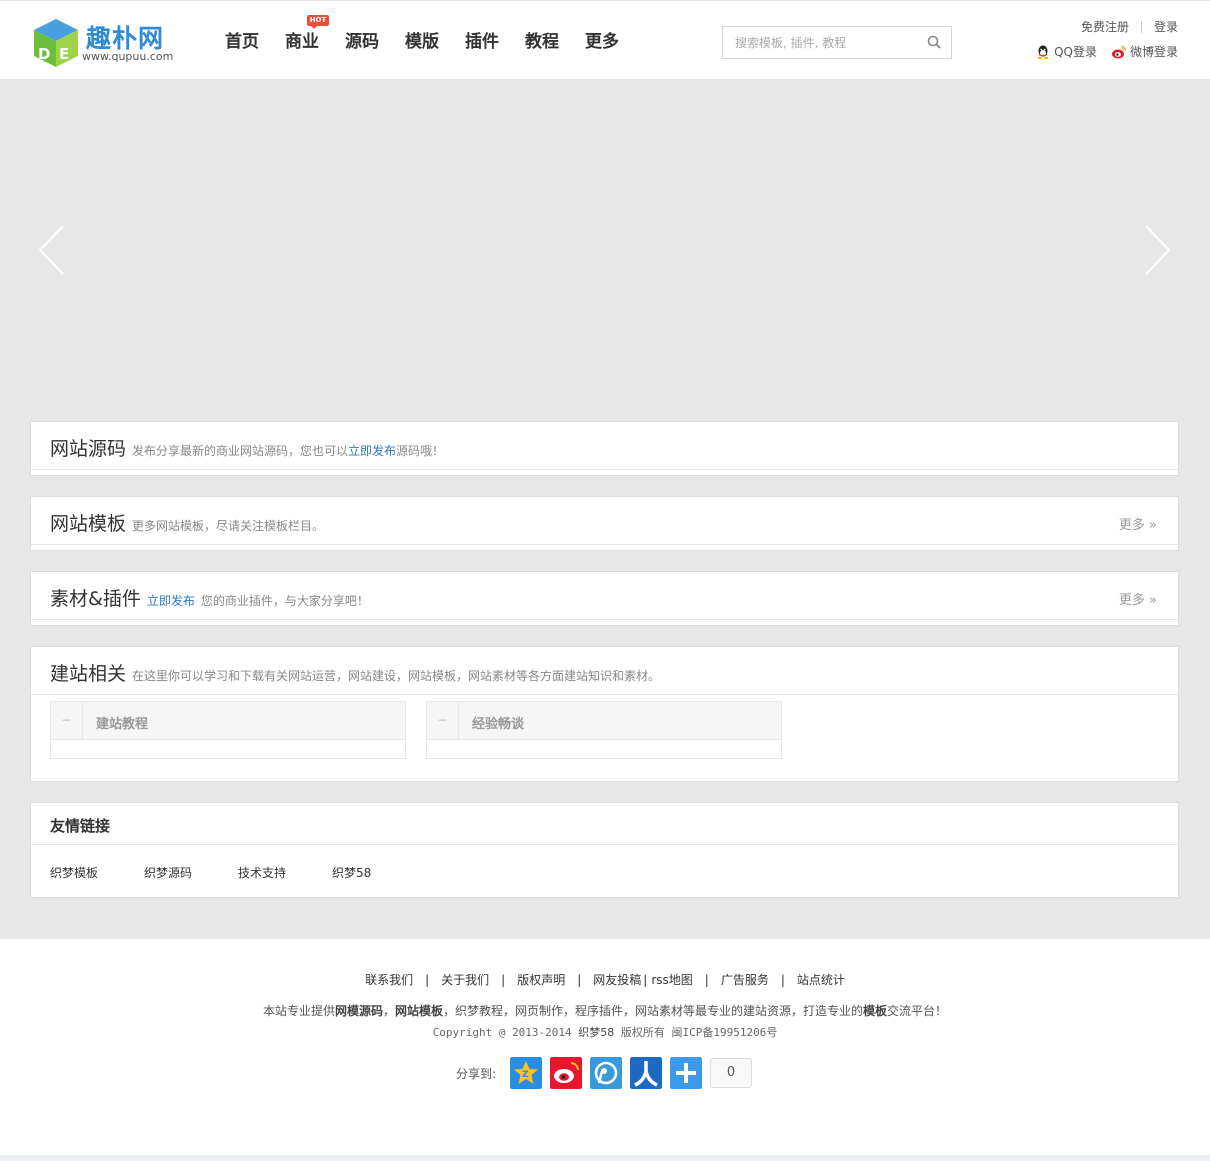  What do you see at coordinates (1129, 26) in the screenshot?
I see `account-links: 免费注册 登录` at bounding box center [1129, 26].